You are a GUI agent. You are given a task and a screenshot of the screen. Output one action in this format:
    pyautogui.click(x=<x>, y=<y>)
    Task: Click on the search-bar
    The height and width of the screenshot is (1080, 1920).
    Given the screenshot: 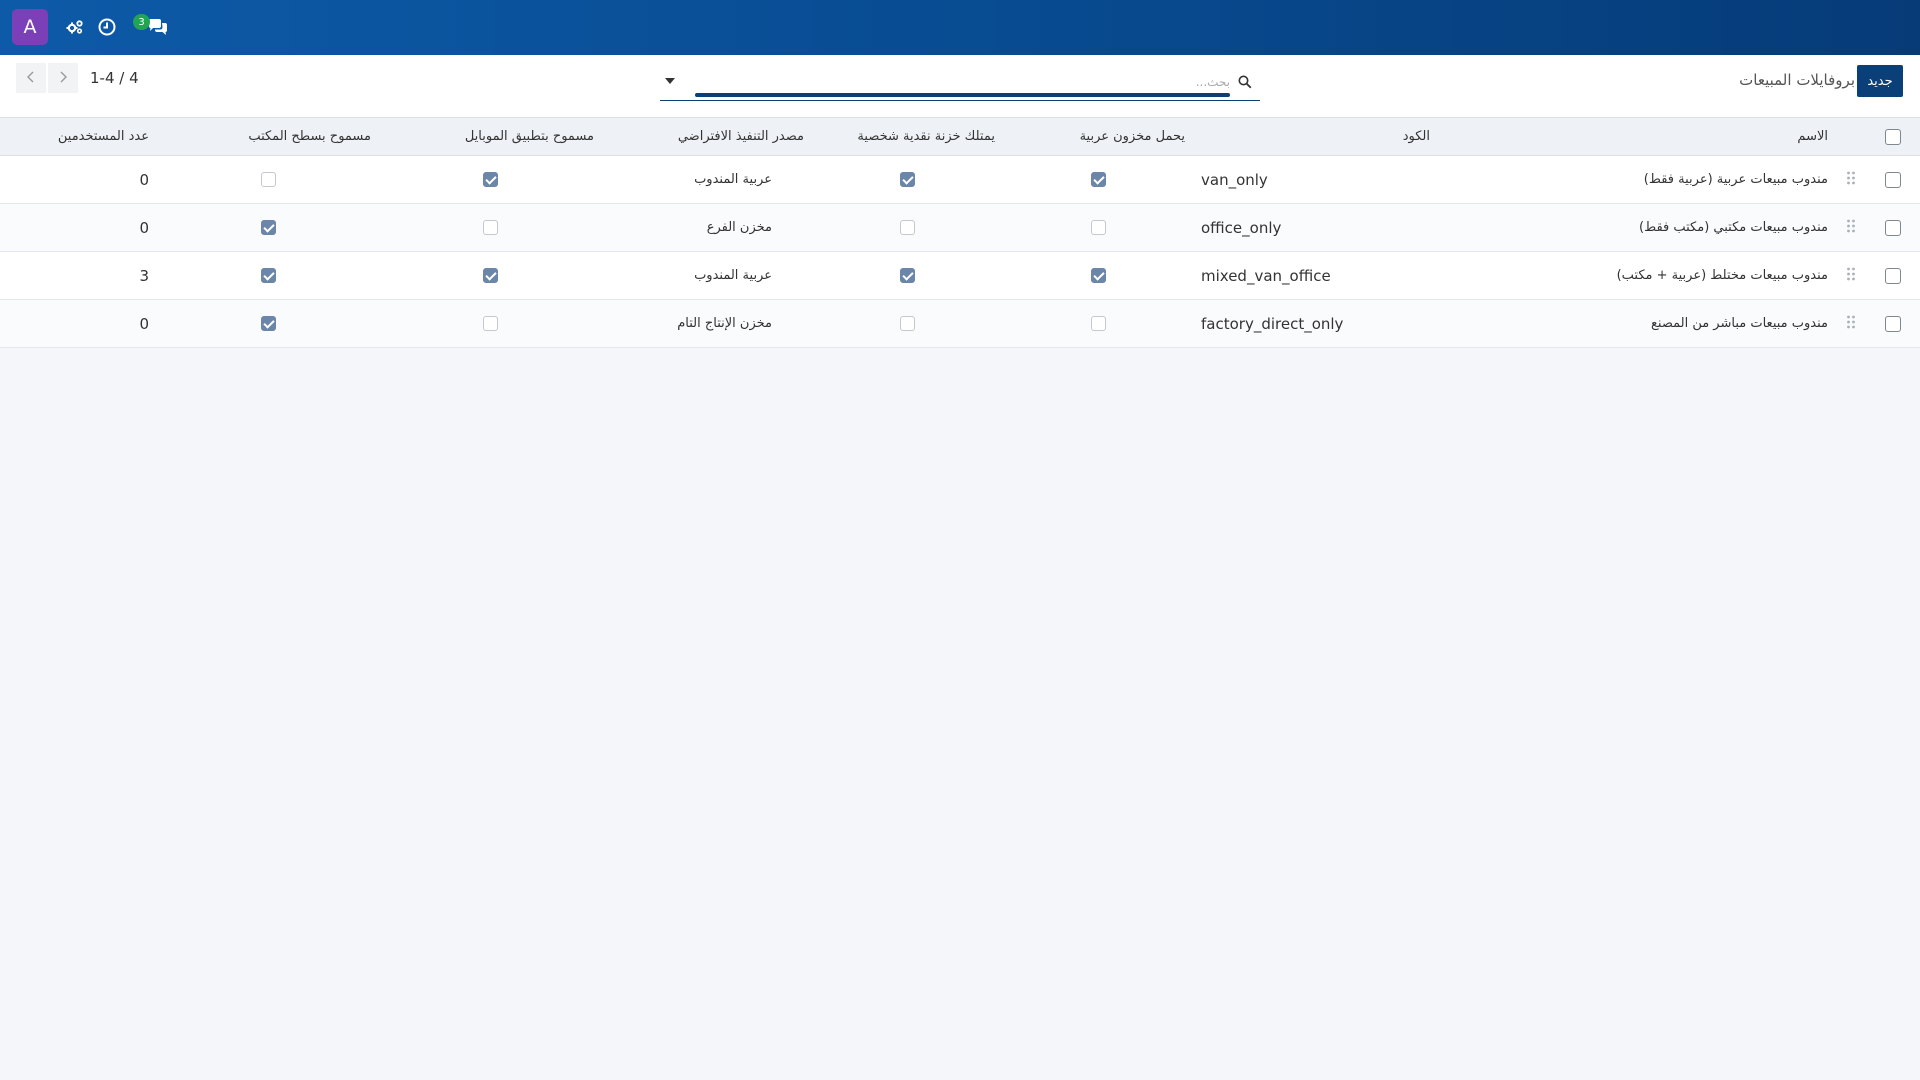 What is the action you would take?
    pyautogui.click(x=960, y=83)
    